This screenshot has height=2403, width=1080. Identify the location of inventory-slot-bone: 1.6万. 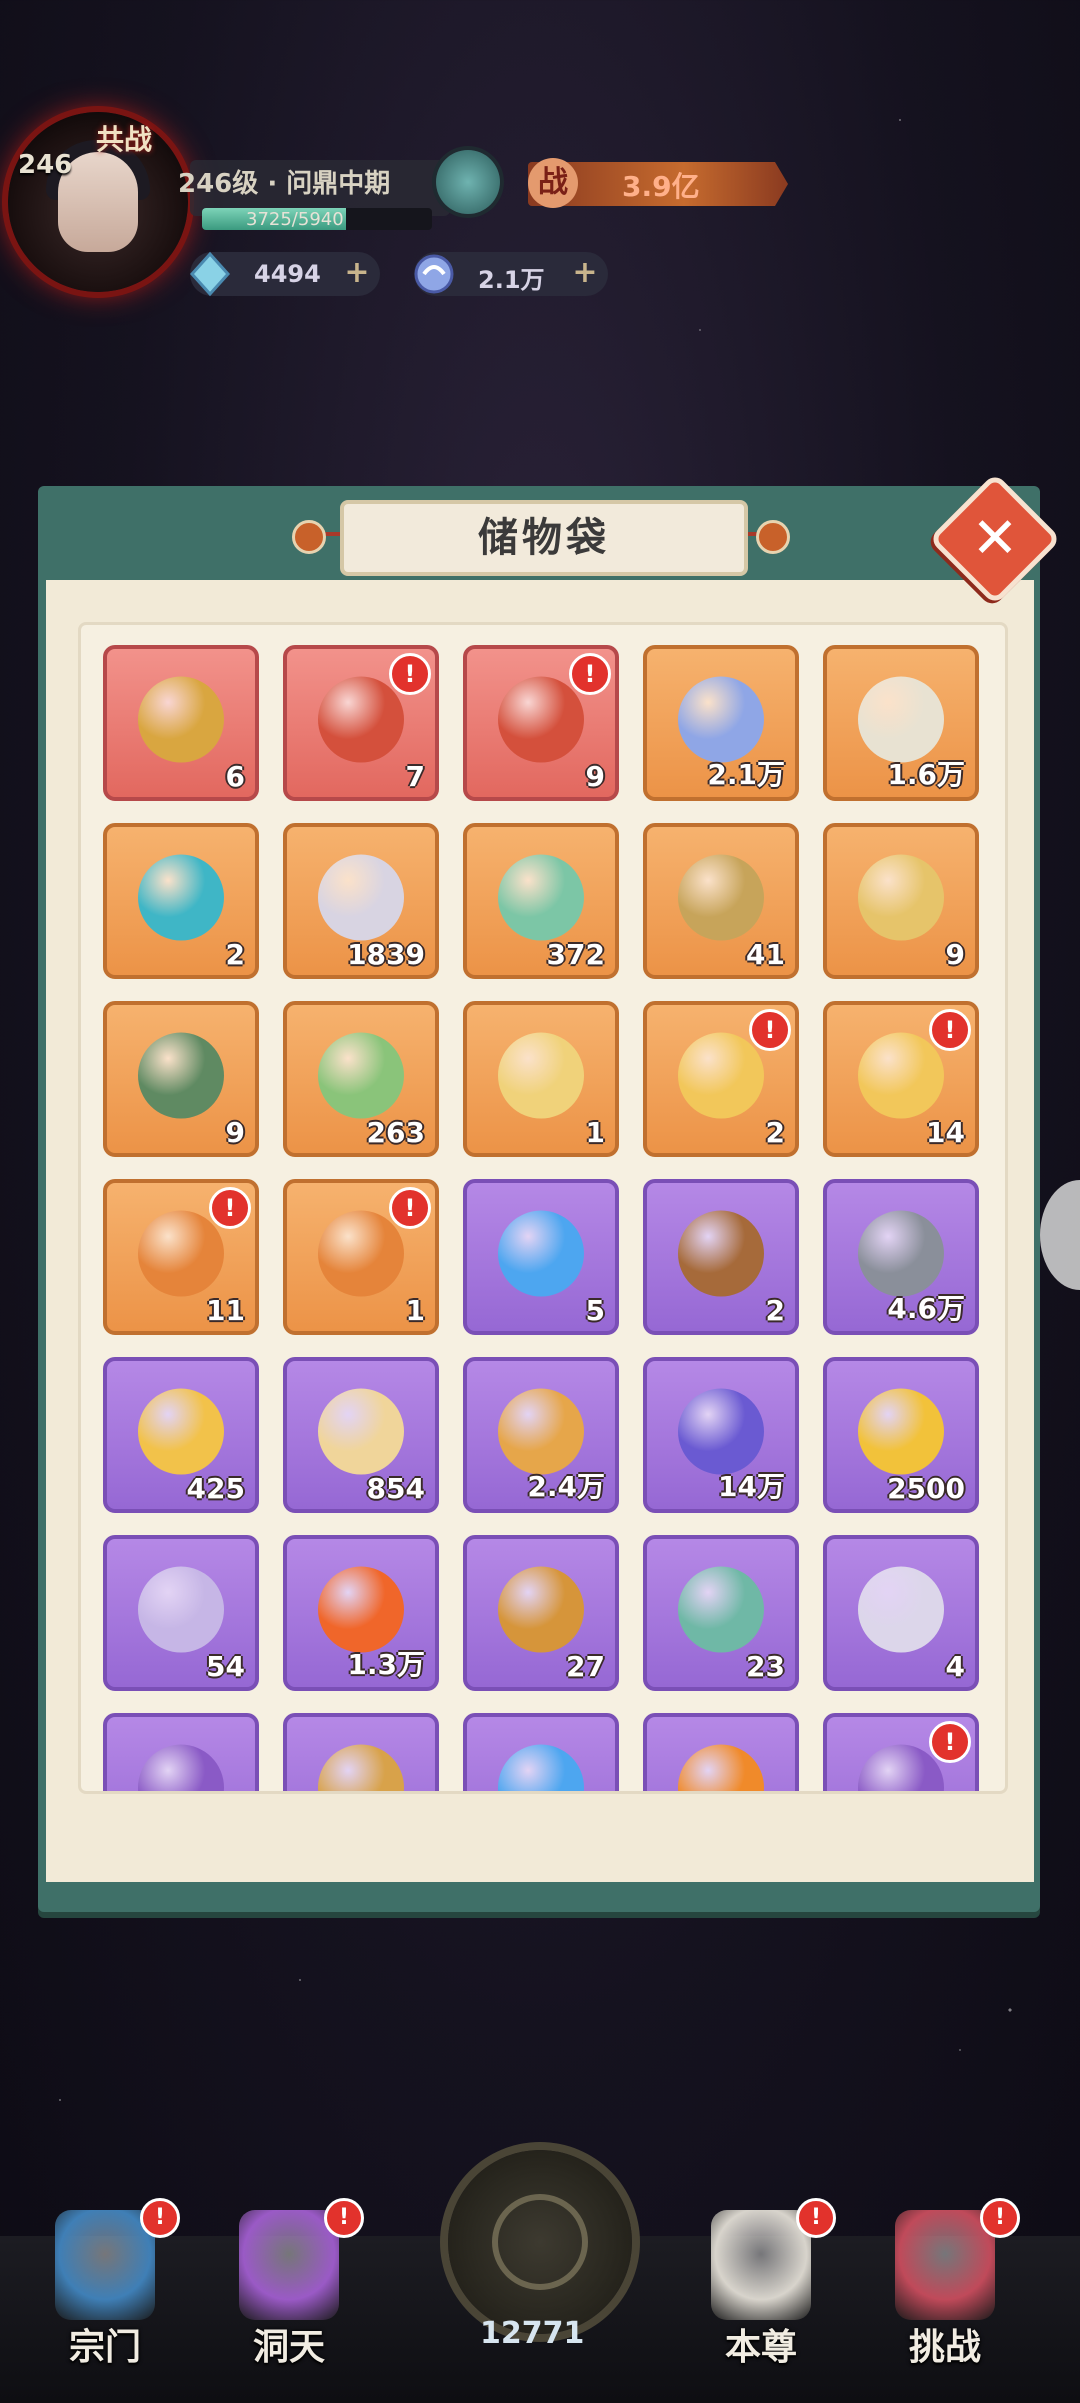
(901, 723).